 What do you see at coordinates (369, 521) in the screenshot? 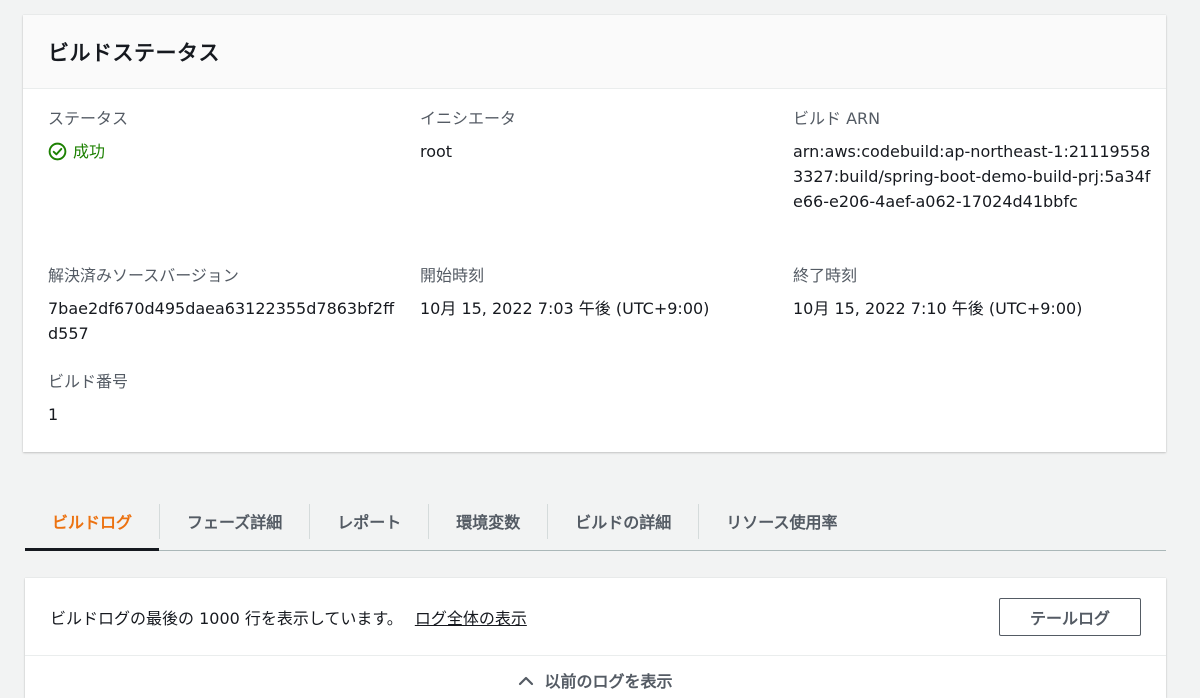
I see `tab-reports: レポート` at bounding box center [369, 521].